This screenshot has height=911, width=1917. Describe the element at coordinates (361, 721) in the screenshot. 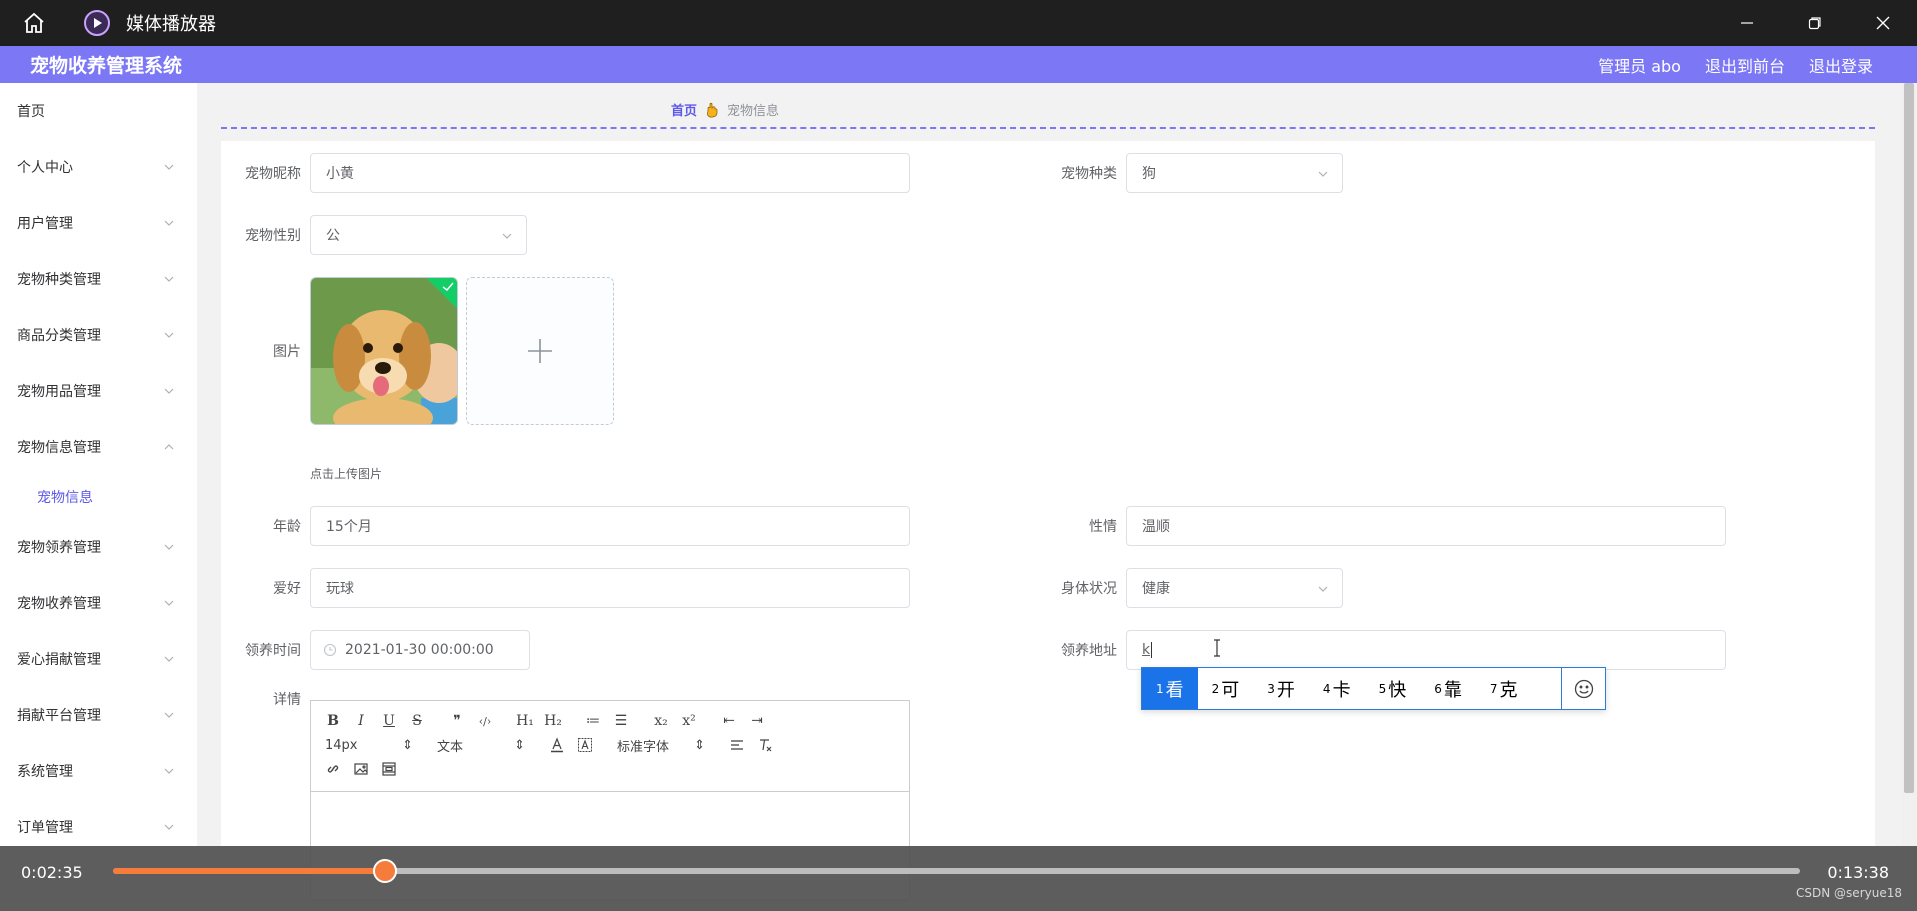

I see `italic-button: I` at that location.